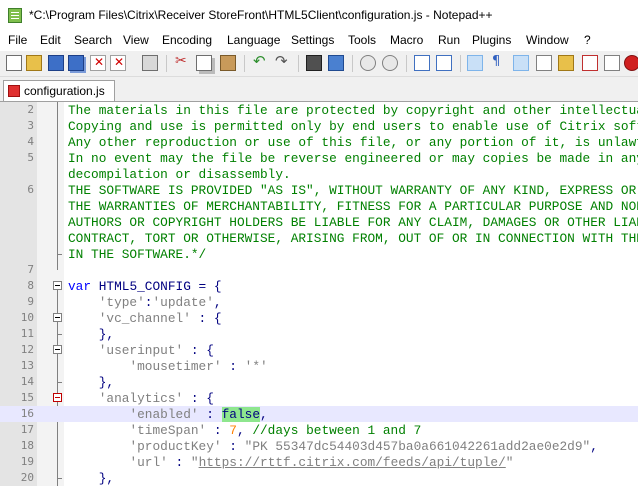  What do you see at coordinates (497, 62) in the screenshot?
I see `show-all-chars-icon: ¶` at bounding box center [497, 62].